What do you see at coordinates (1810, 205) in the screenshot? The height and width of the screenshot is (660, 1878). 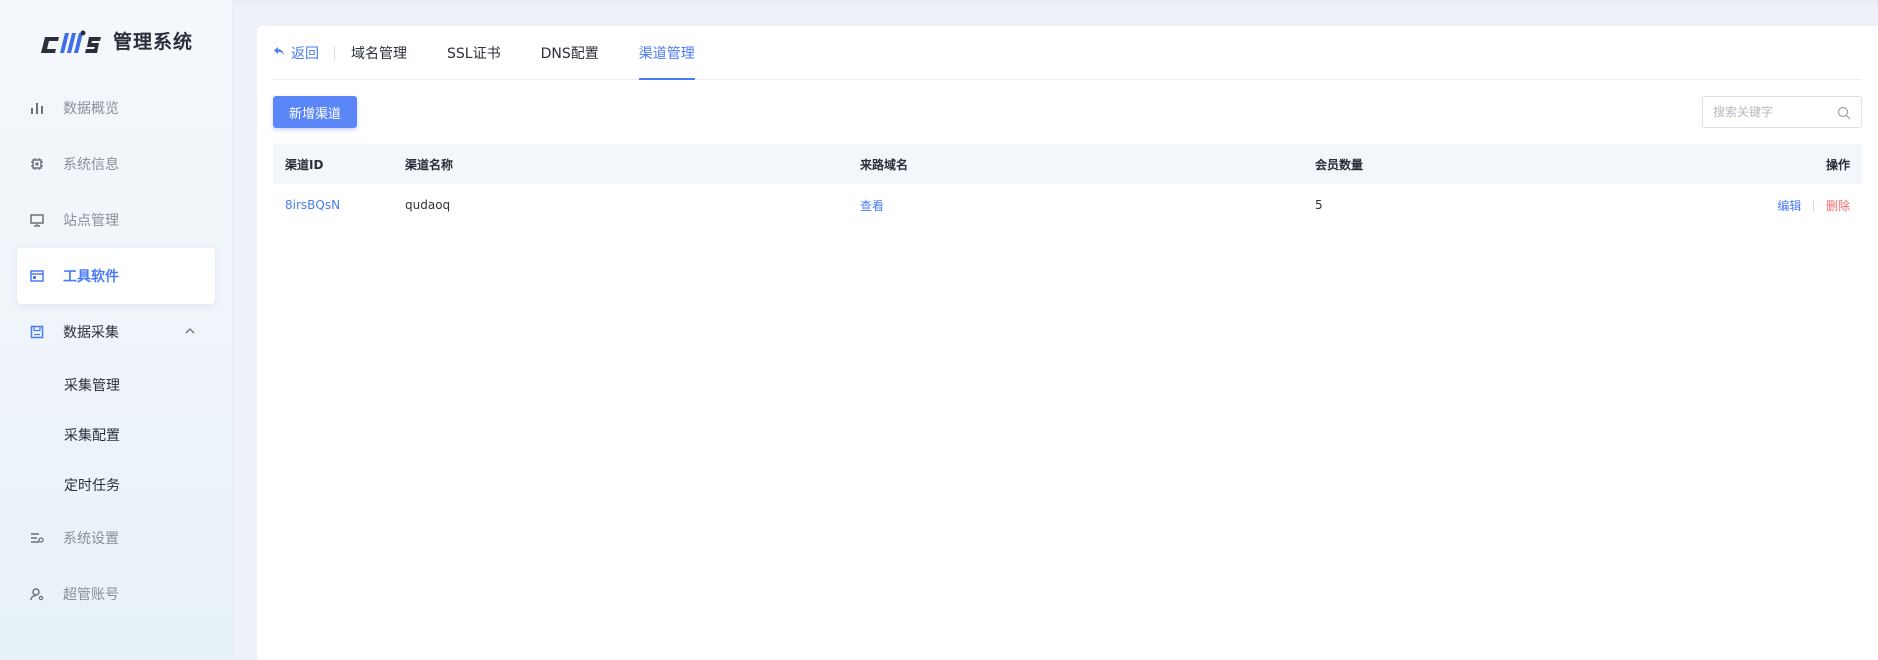 I see `cell-operations: 编辑 删除` at bounding box center [1810, 205].